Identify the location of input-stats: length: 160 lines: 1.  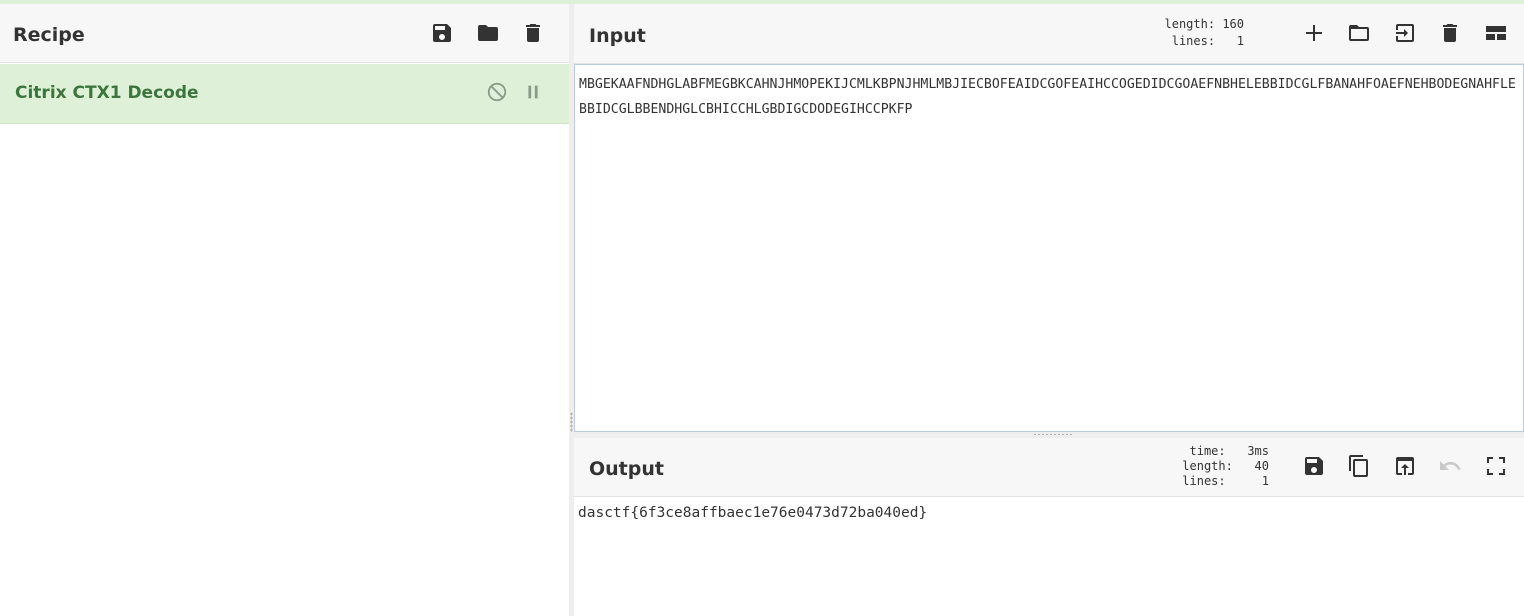
(1201, 33).